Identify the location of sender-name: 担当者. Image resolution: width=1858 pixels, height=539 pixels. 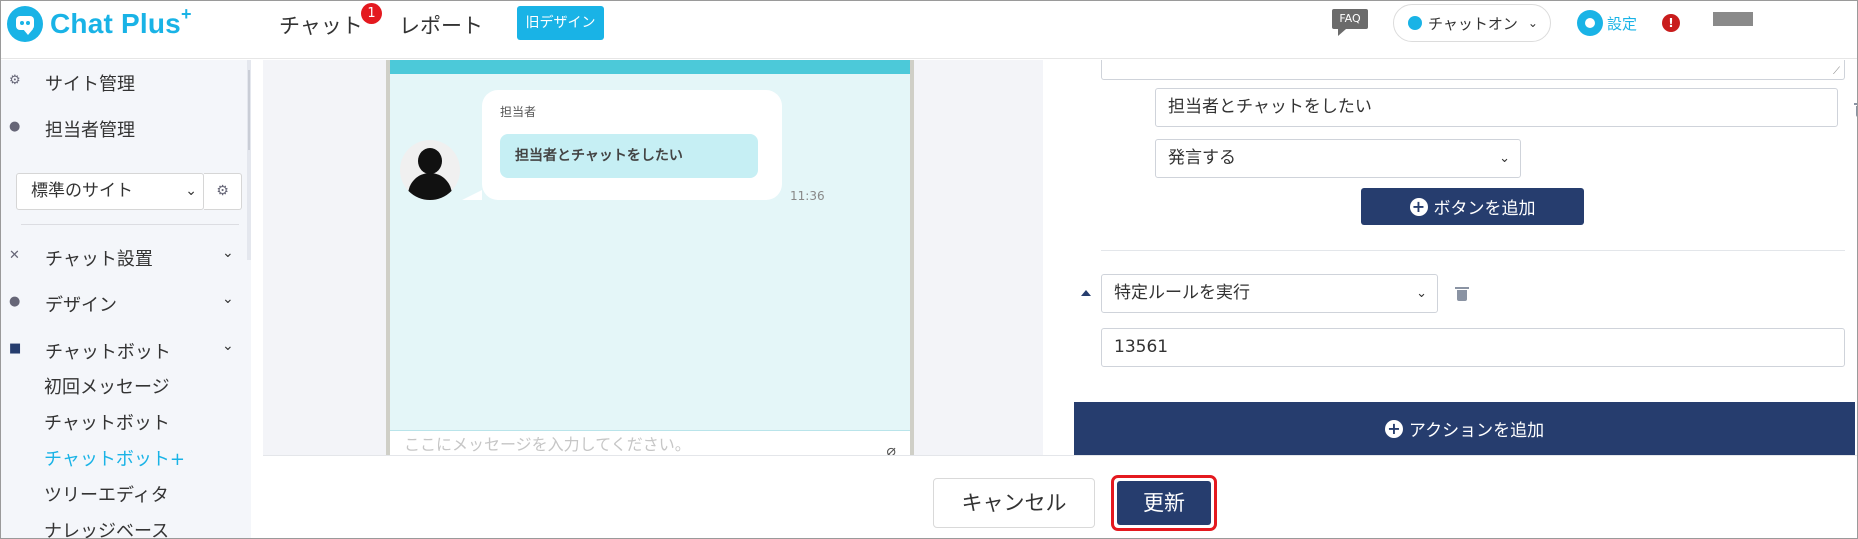
(518, 112).